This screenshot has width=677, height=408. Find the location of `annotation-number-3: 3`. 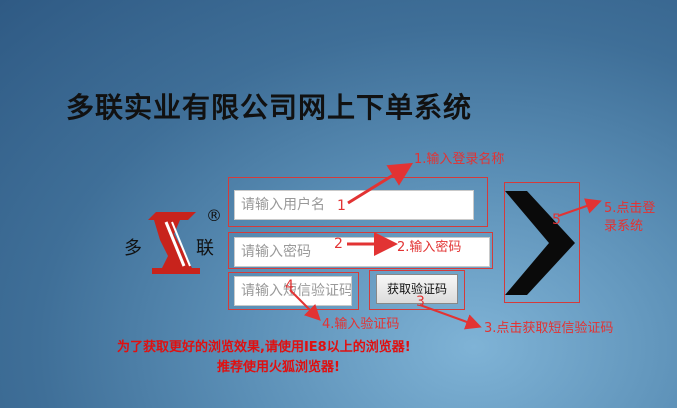

annotation-number-3: 3 is located at coordinates (420, 302).